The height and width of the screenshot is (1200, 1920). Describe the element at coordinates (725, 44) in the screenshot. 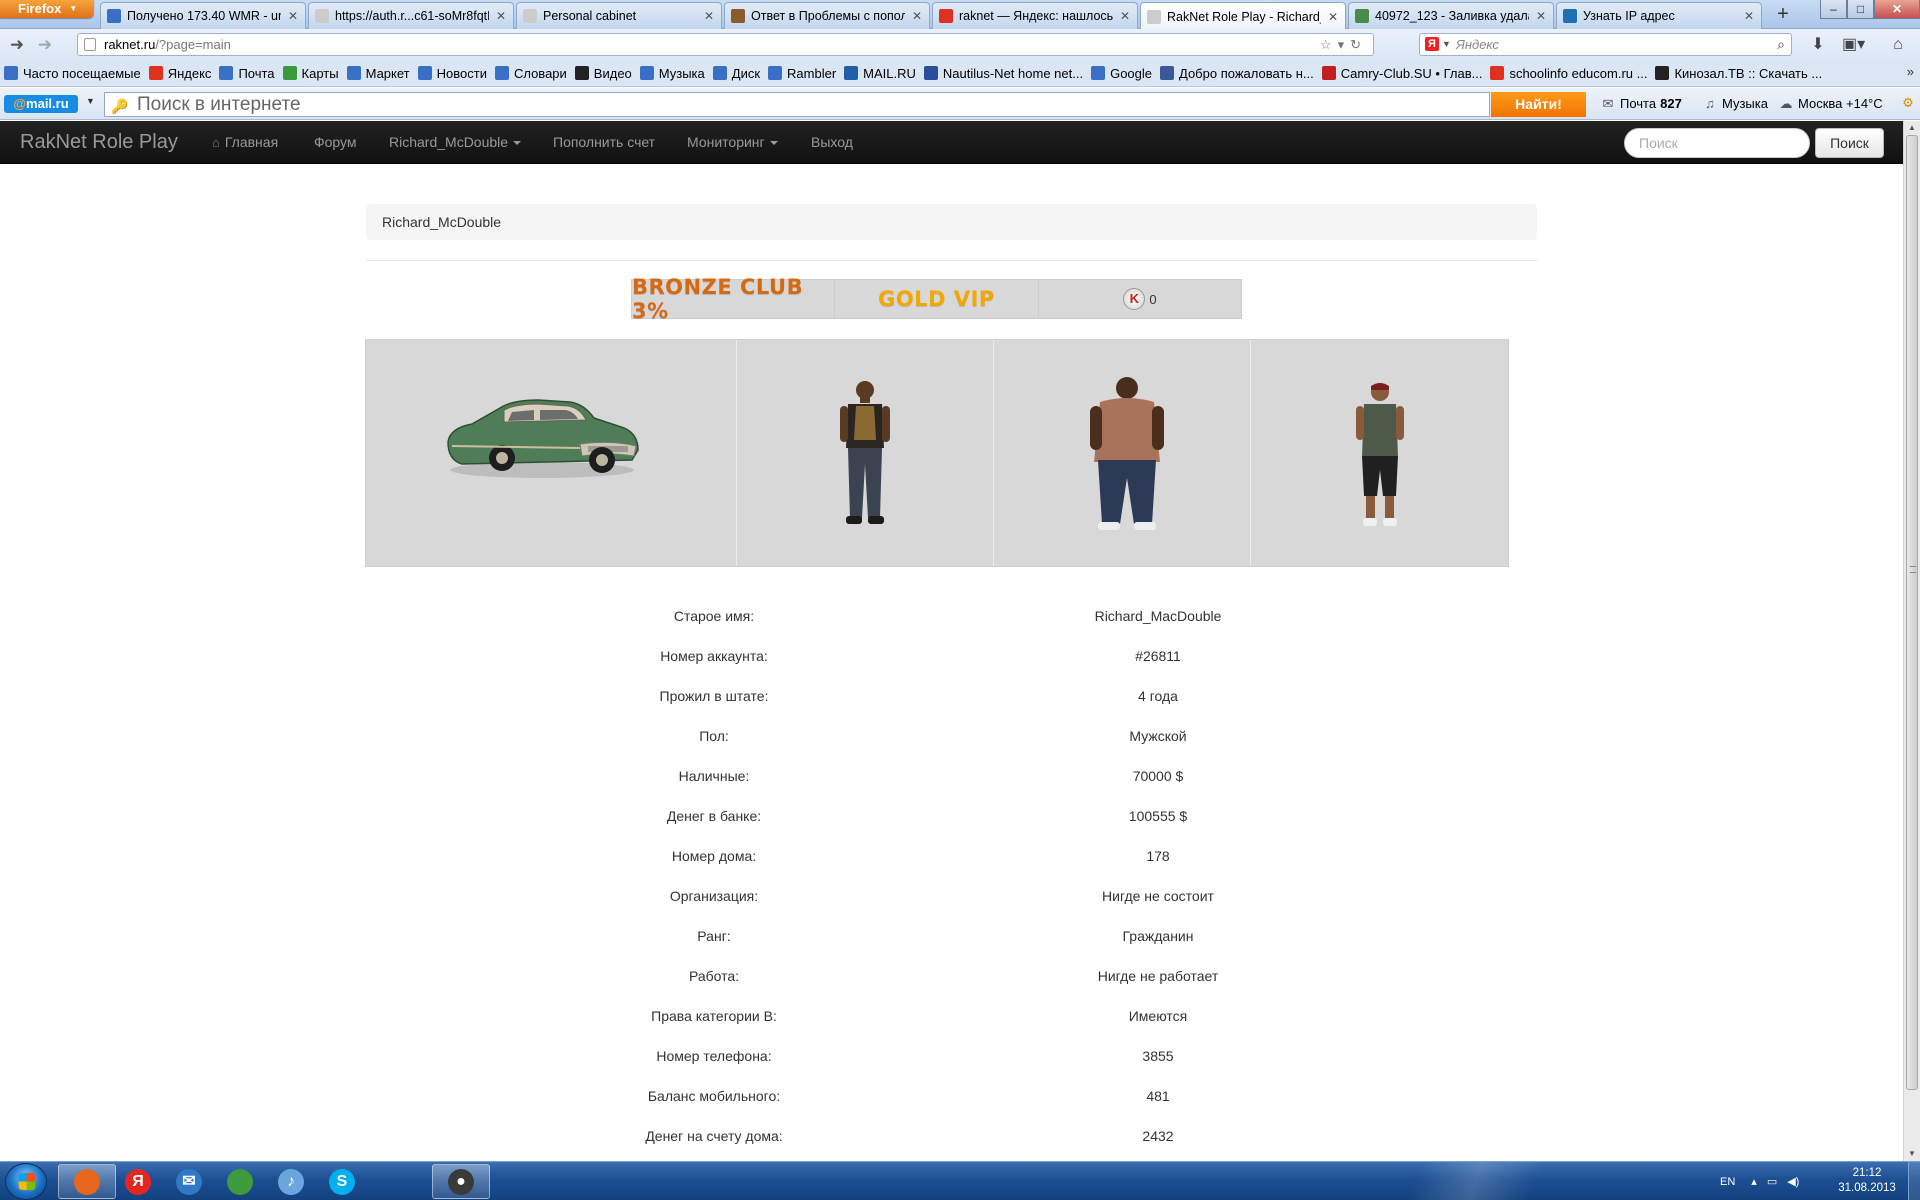

I see `url-bar: raknet.ru/?page=main ☆▾↻` at that location.